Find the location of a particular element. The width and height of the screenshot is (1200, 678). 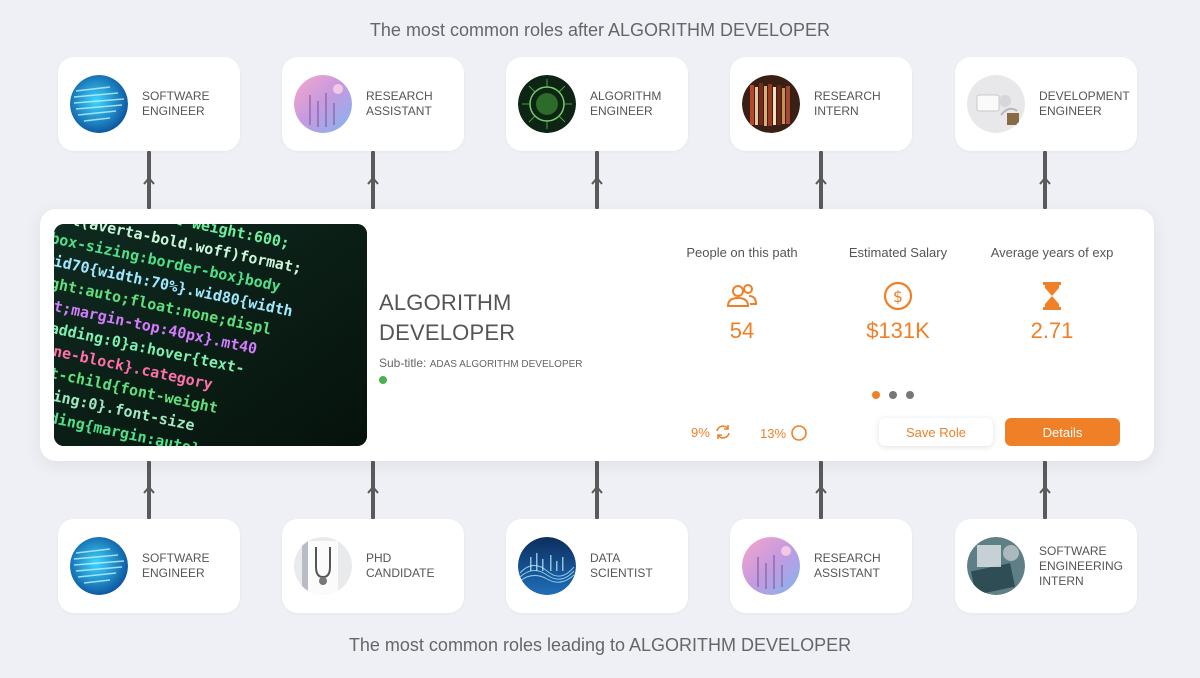

stat-salary: Estimated Salary $ $131K is located at coordinates (898, 294).